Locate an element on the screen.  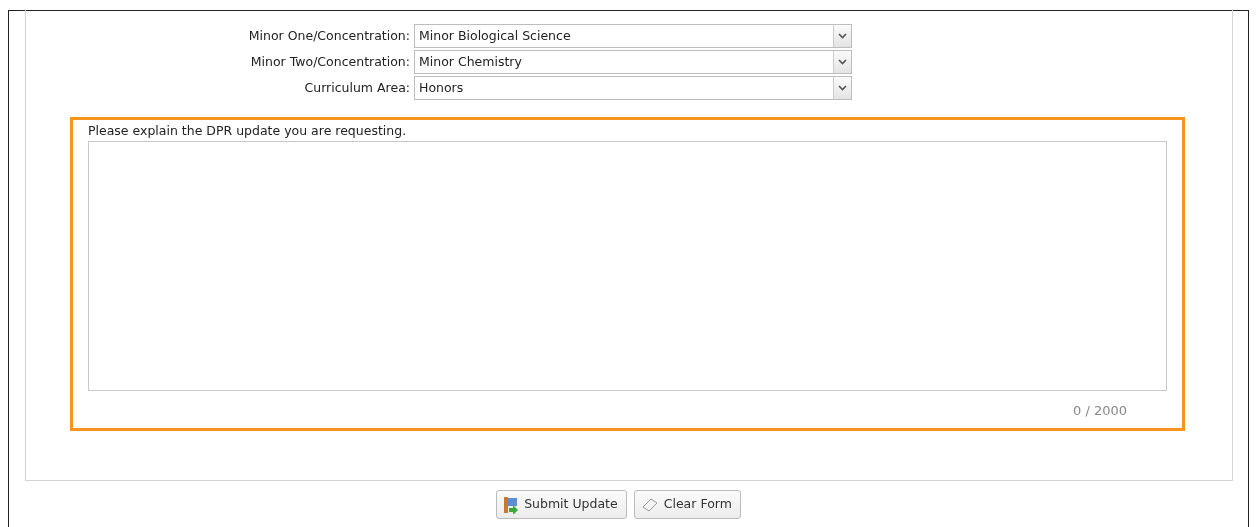
field-label: Curriculum Area: is located at coordinates (357, 87).